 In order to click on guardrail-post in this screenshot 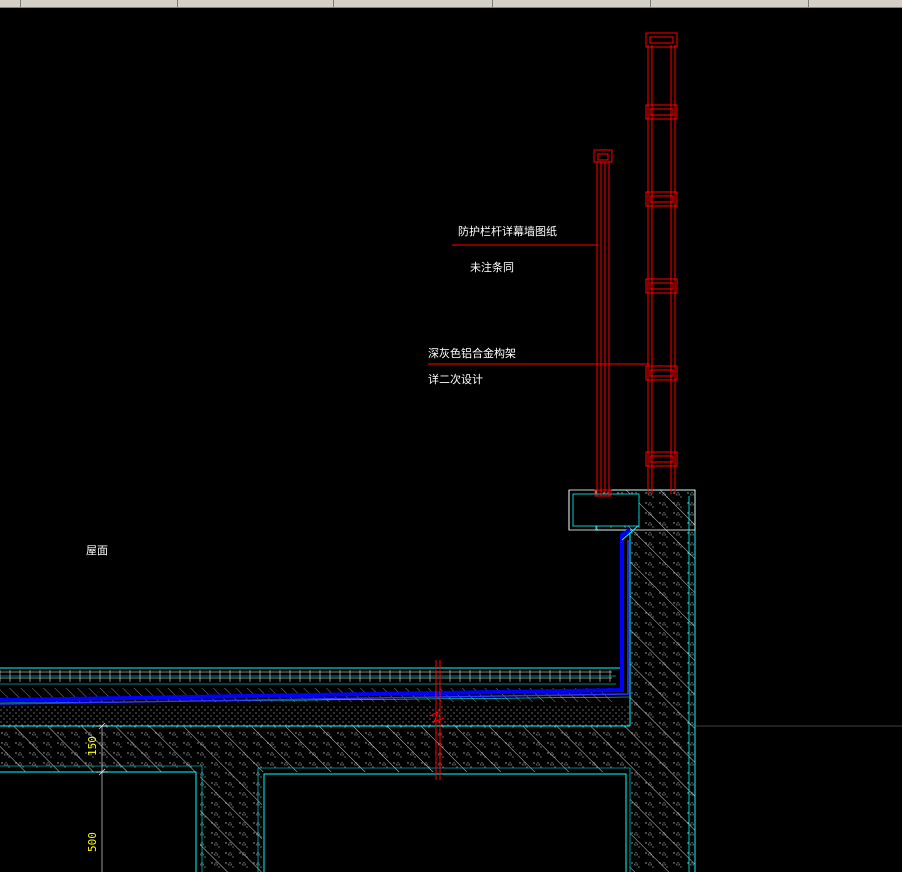, I will do `click(603, 323)`.